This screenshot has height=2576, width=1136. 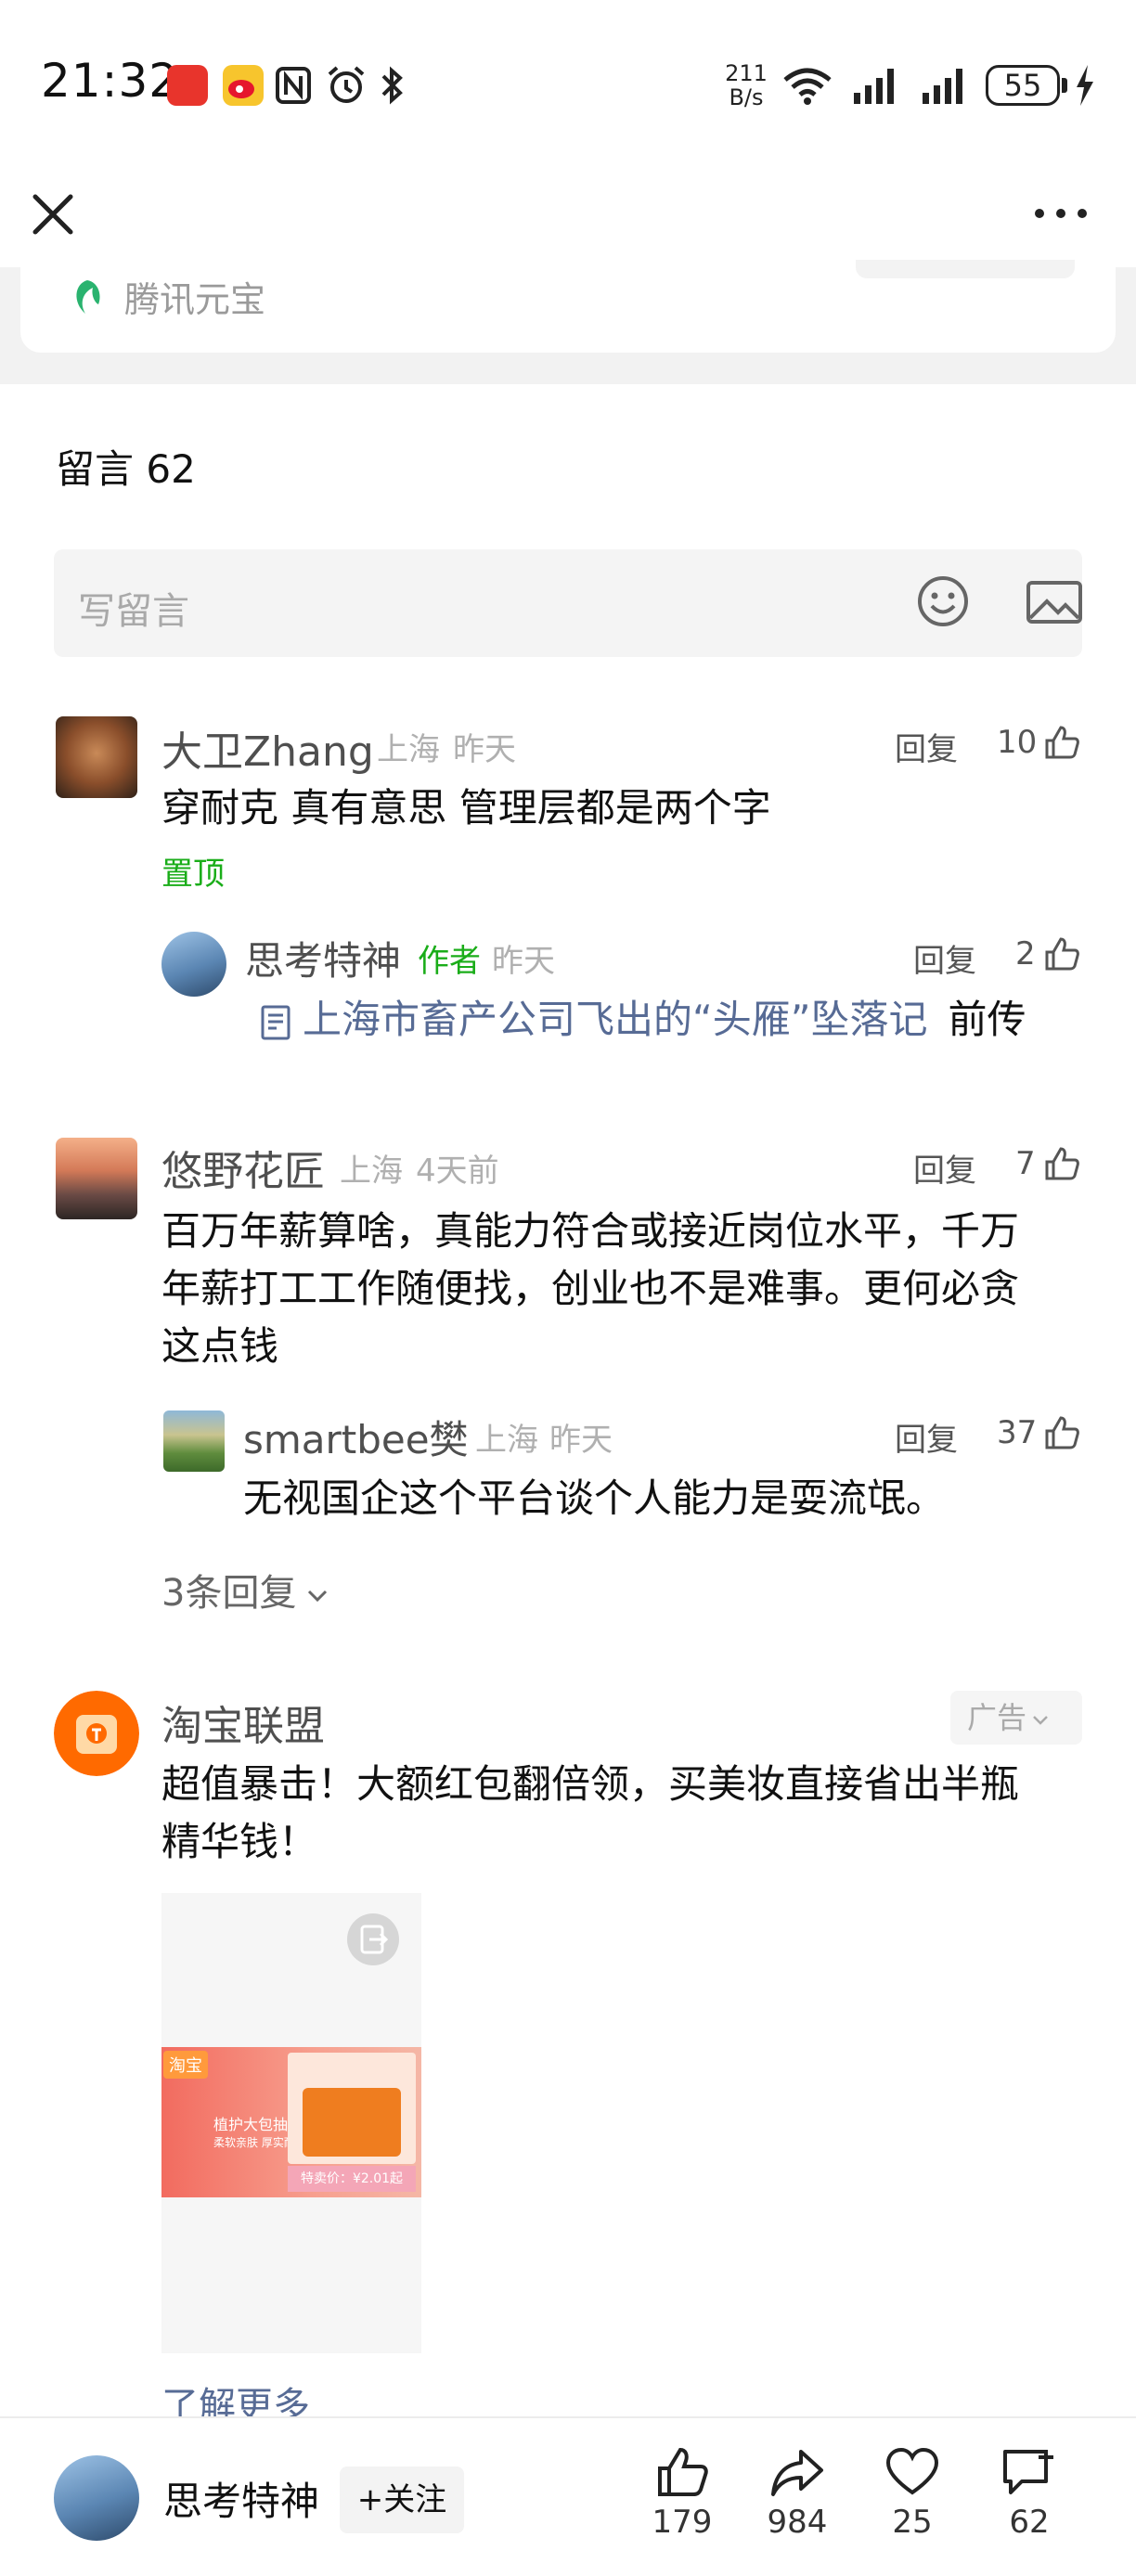 I want to click on link-tail-text: 前传, so click(x=987, y=1019).